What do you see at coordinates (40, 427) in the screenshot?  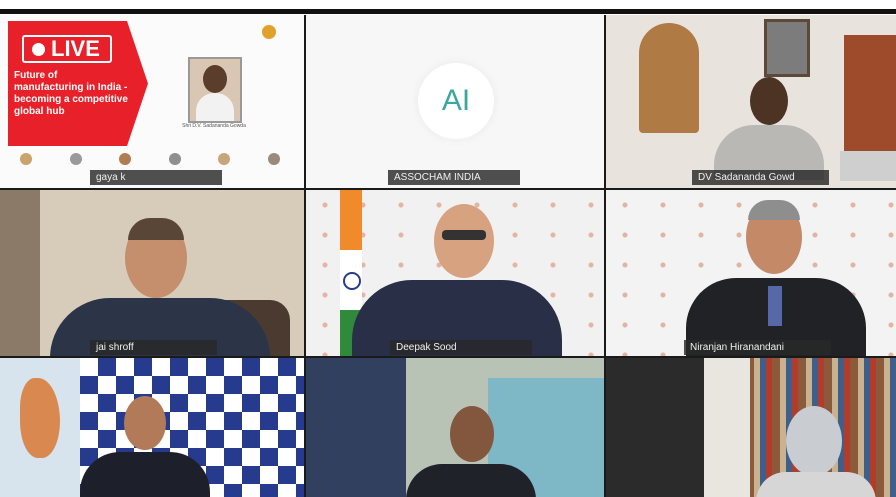 I see `map-backdrop` at bounding box center [40, 427].